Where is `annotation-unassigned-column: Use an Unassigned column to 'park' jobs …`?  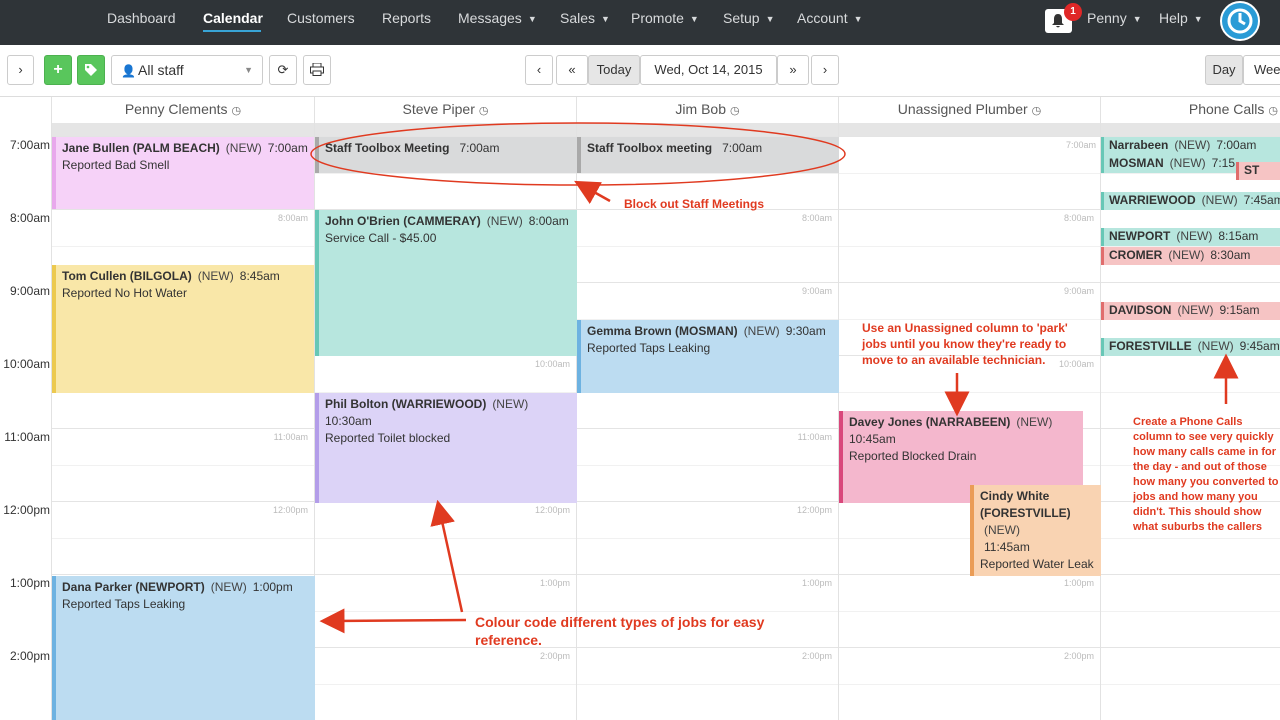
annotation-unassigned-column: Use an Unassigned column to 'park' jobs … is located at coordinates (965, 344).